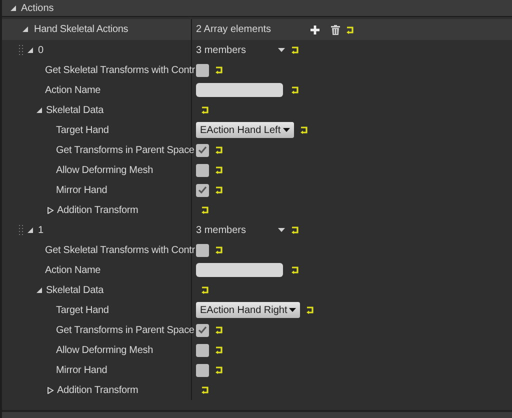  Describe the element at coordinates (315, 29) in the screenshot. I see `add-icon` at that location.